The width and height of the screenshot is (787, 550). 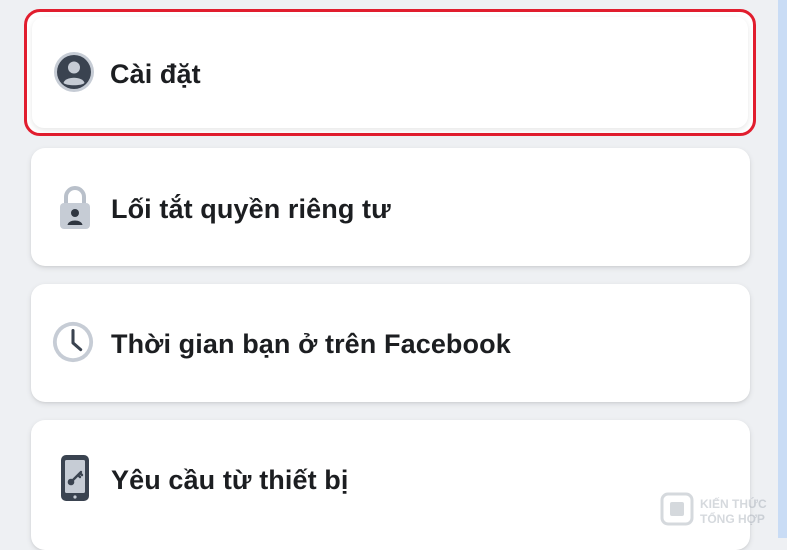 What do you see at coordinates (677, 509) in the screenshot?
I see `watermark-logo-icon` at bounding box center [677, 509].